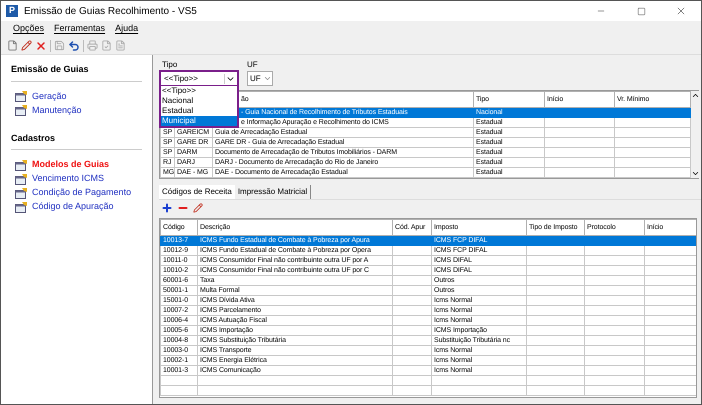 This screenshot has height=405, width=702. I want to click on scrollbar, so click(695, 134).